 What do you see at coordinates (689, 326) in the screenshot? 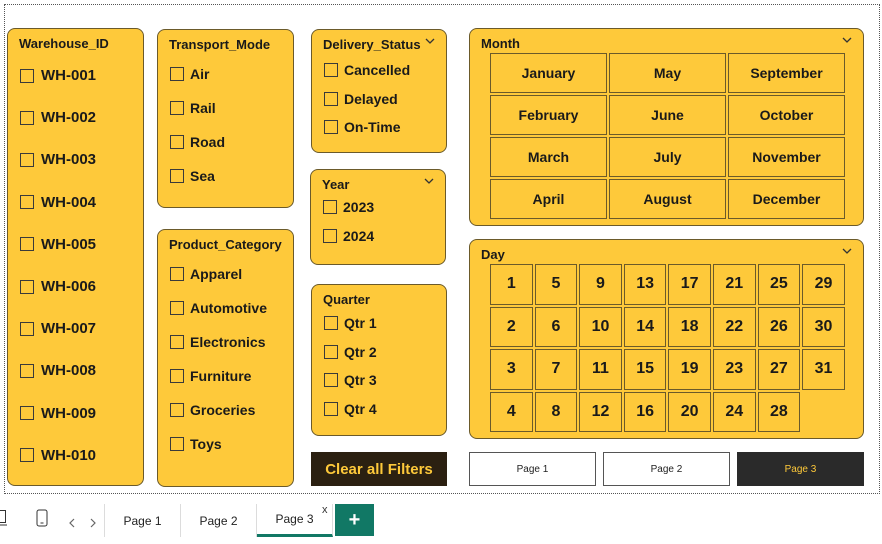
I see `day-tile: 18` at bounding box center [689, 326].